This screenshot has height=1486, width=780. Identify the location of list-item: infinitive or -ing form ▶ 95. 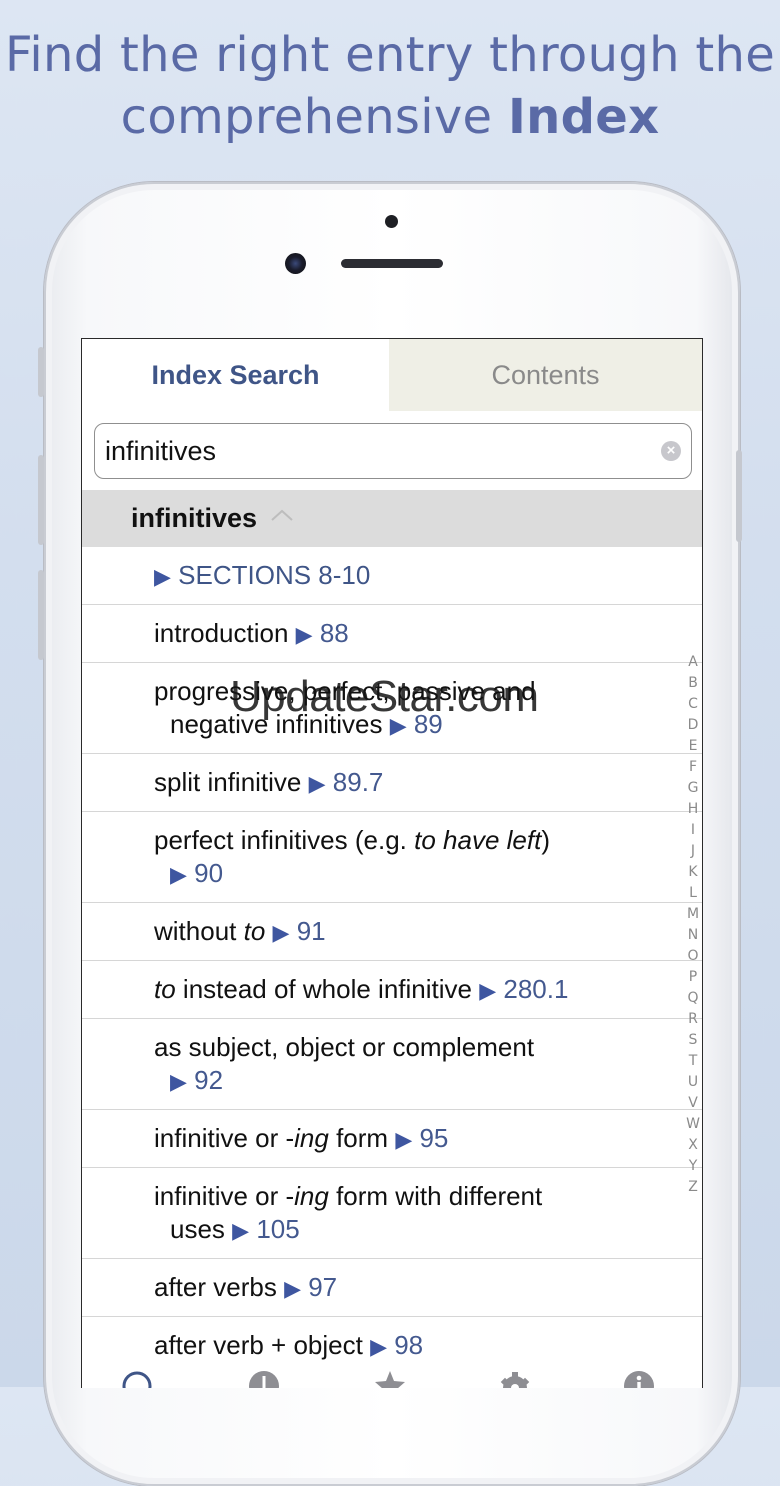
(392, 1139).